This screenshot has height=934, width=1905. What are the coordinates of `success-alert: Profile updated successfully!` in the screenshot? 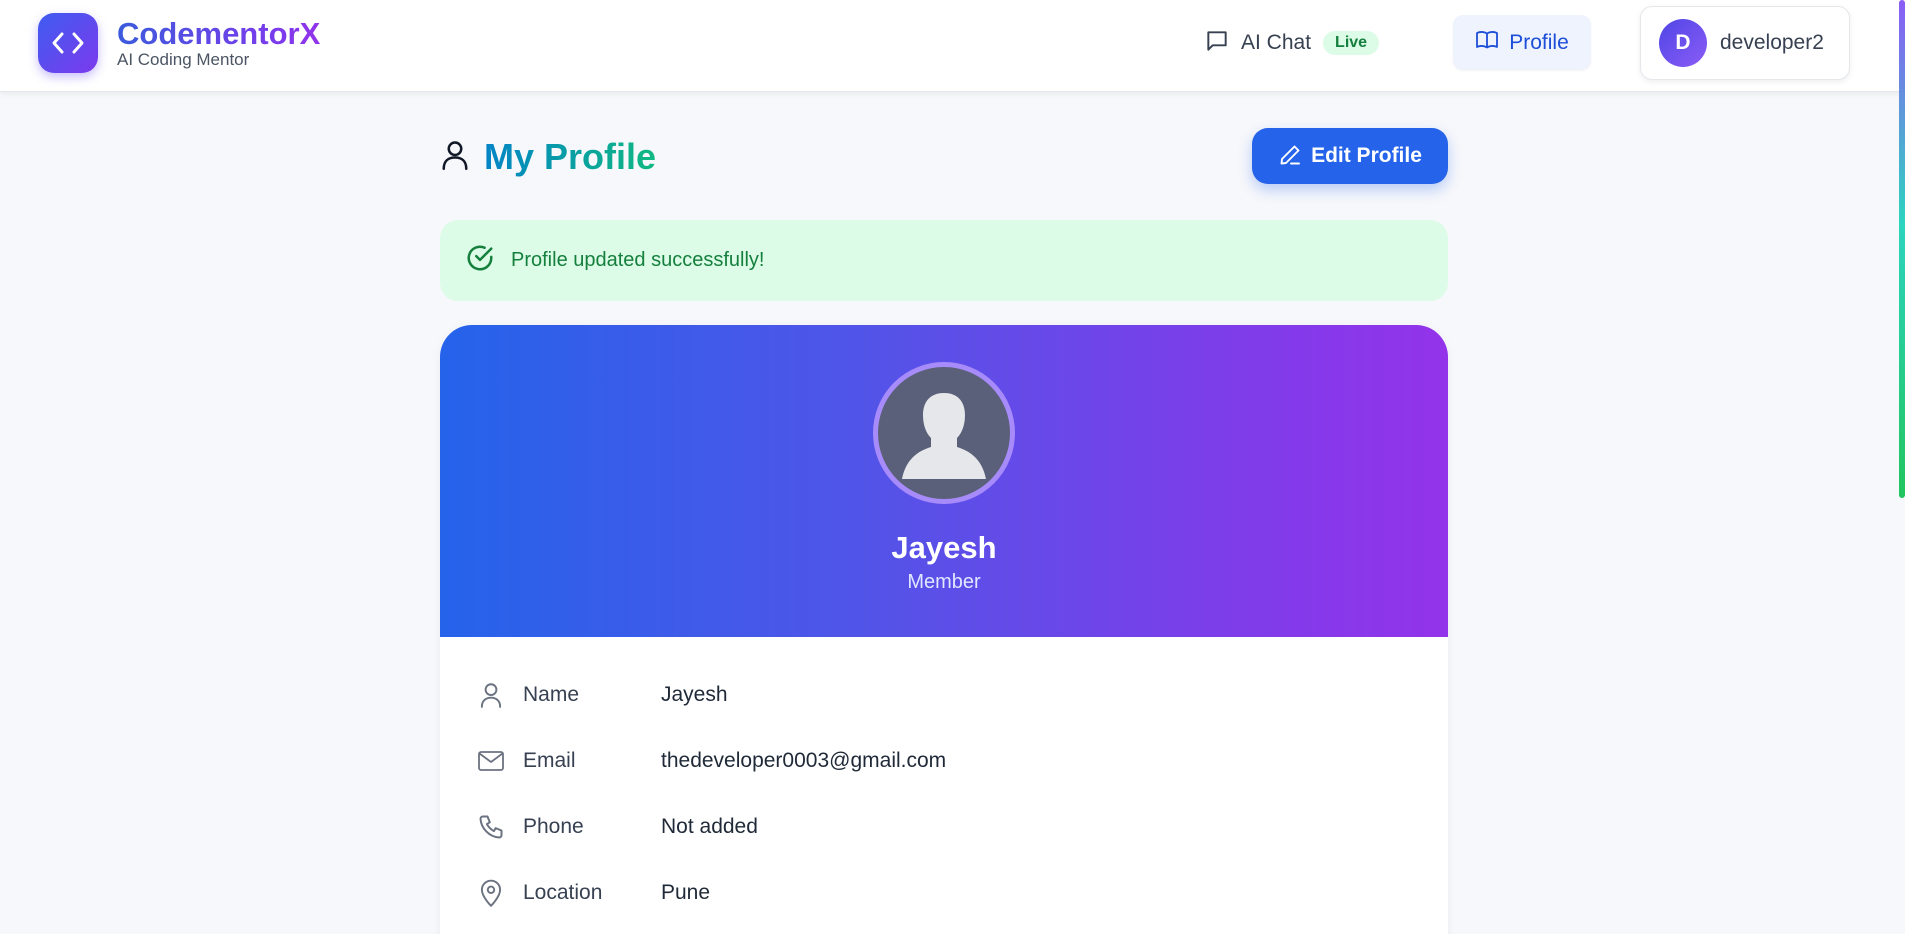 It's located at (944, 260).